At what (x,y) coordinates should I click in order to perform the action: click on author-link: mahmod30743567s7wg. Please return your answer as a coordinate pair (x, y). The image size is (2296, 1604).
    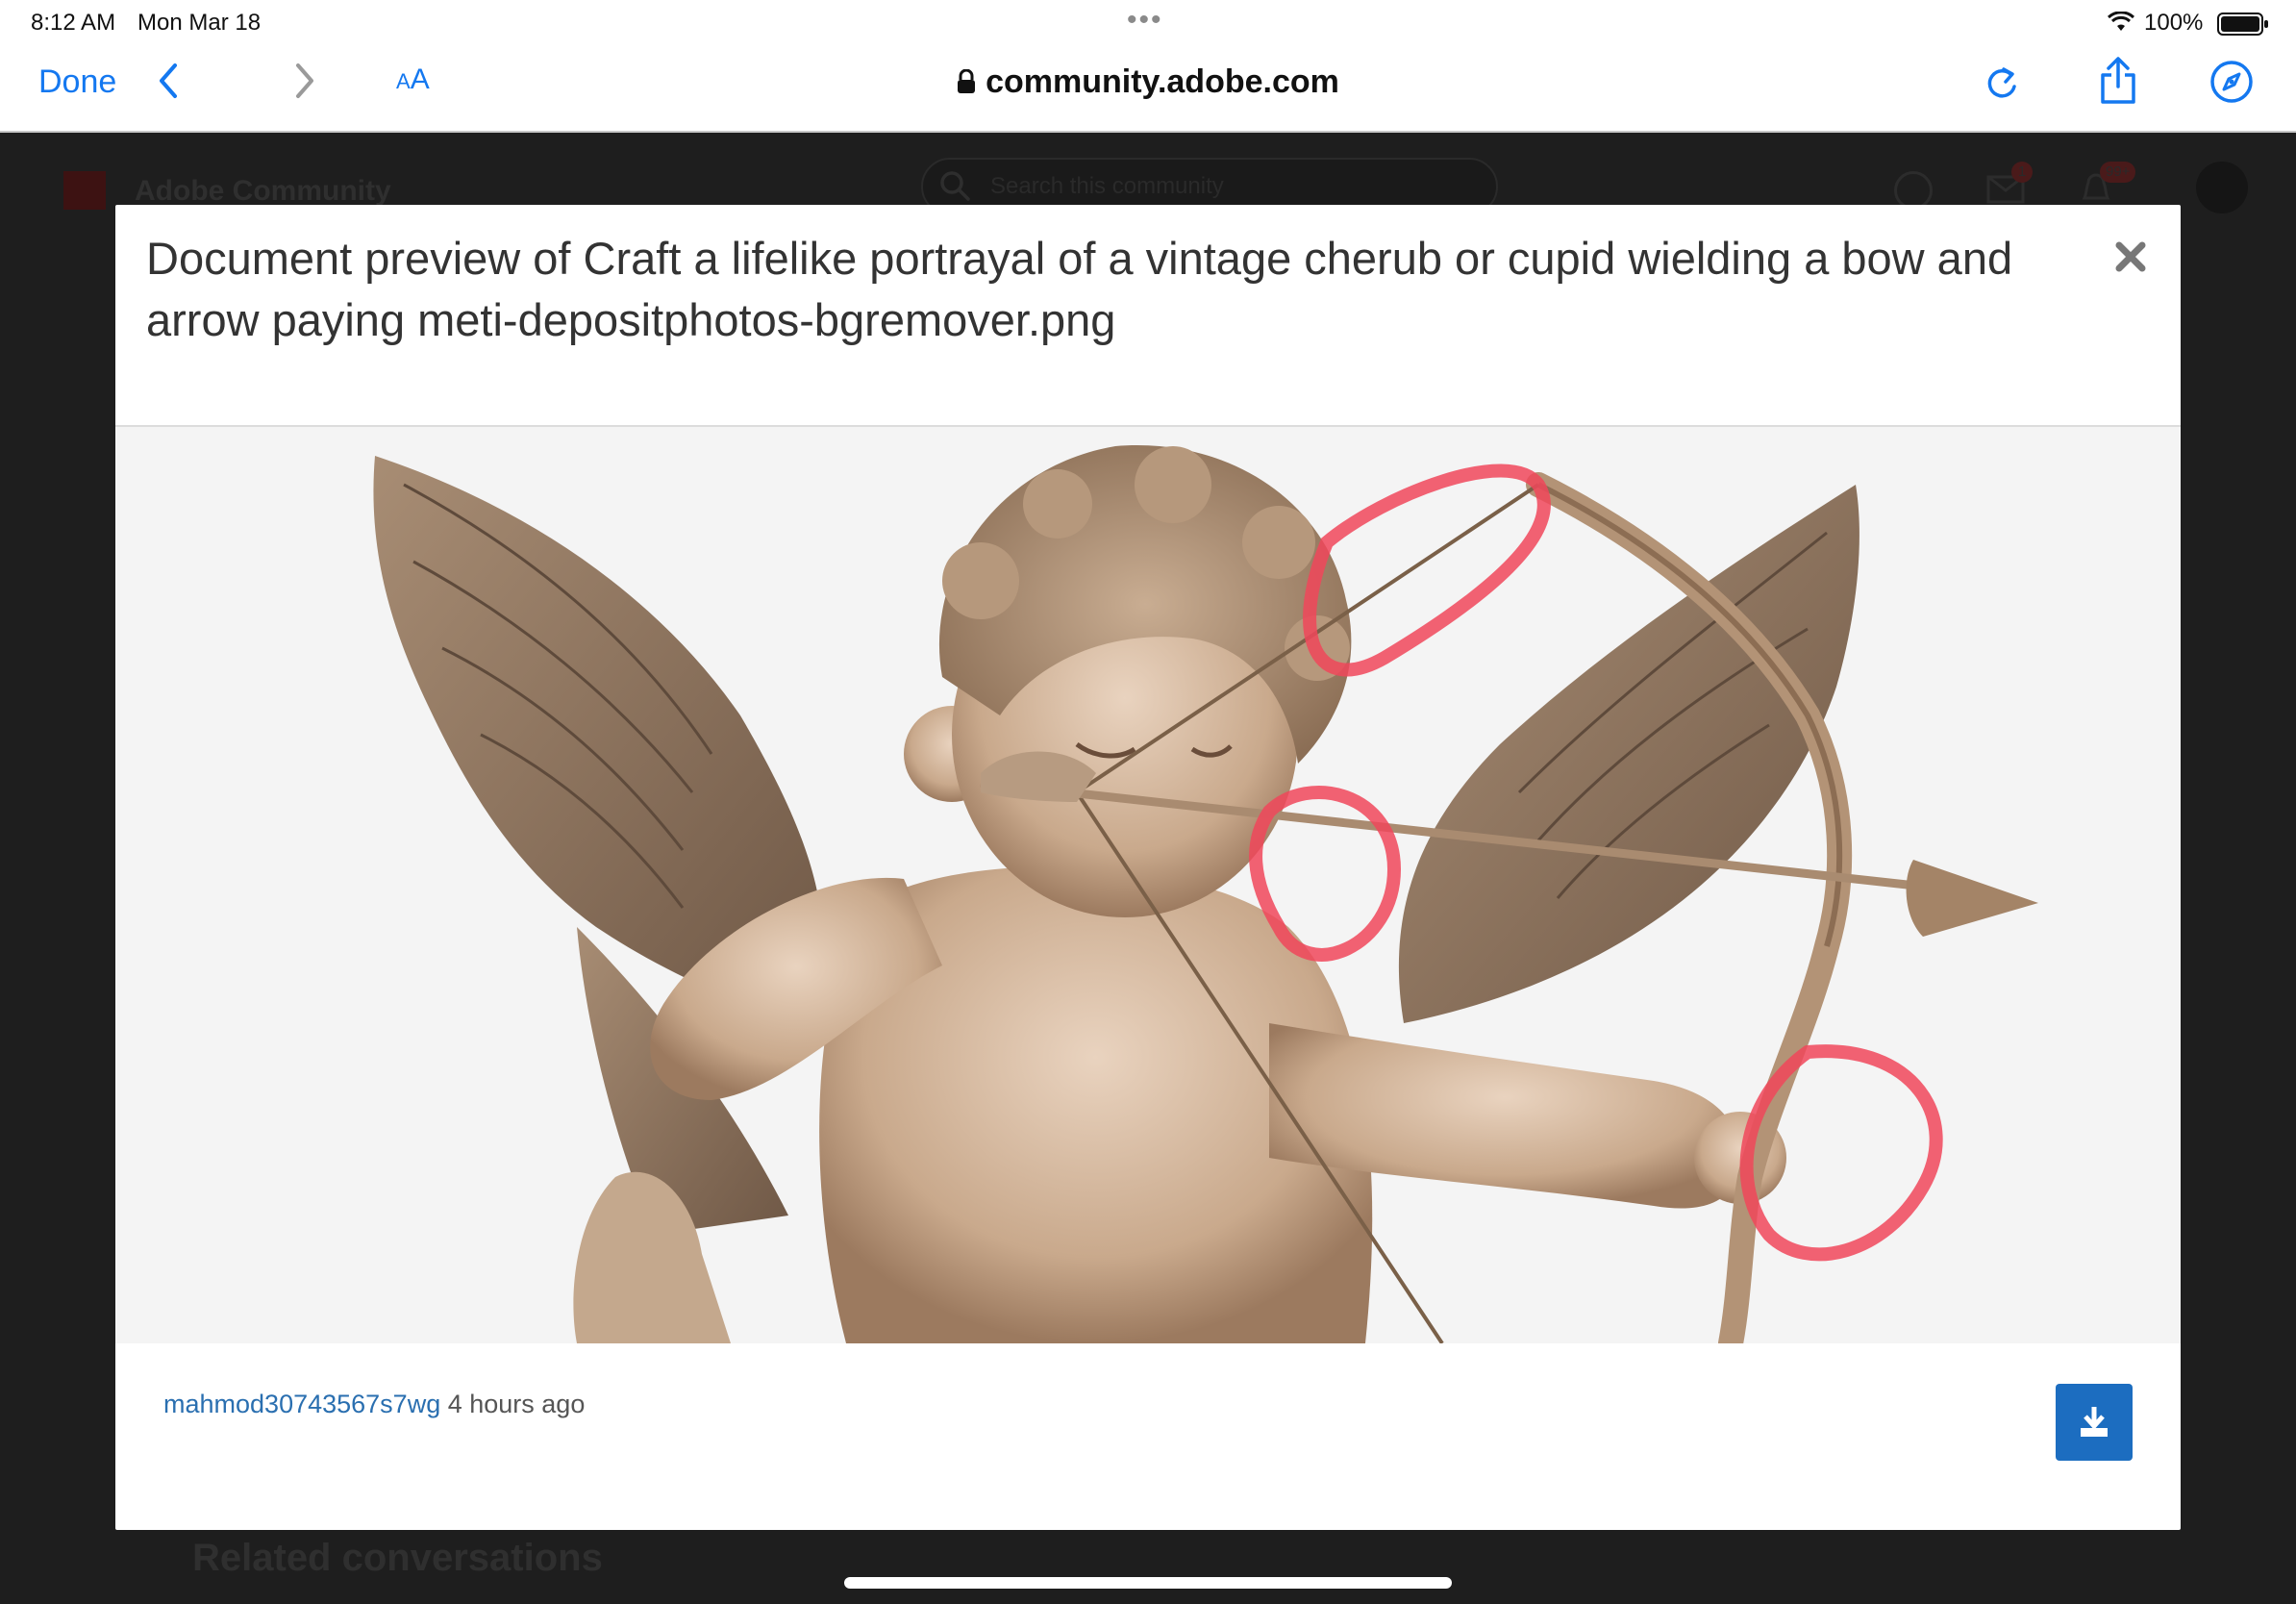
    Looking at the image, I should click on (301, 1404).